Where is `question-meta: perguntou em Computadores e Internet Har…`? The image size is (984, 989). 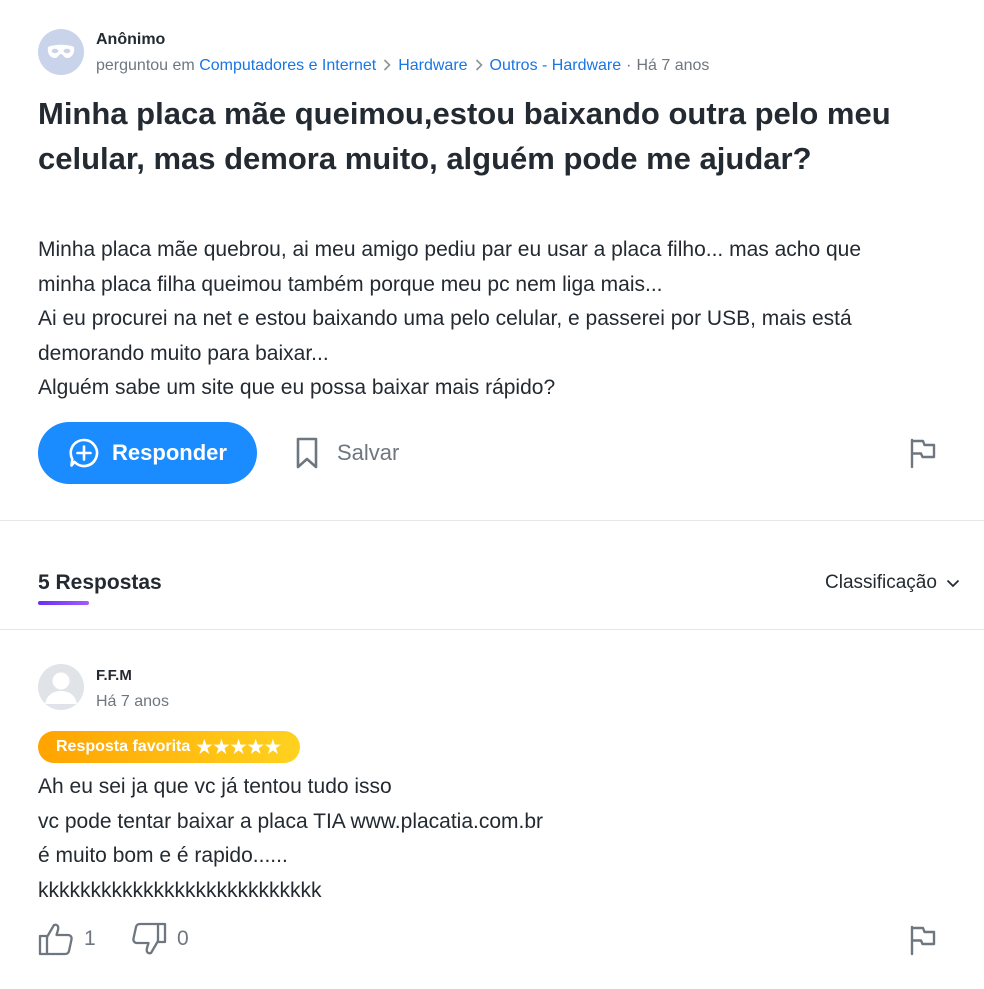
question-meta: perguntou em Computadores e Internet Har… is located at coordinates (403, 66).